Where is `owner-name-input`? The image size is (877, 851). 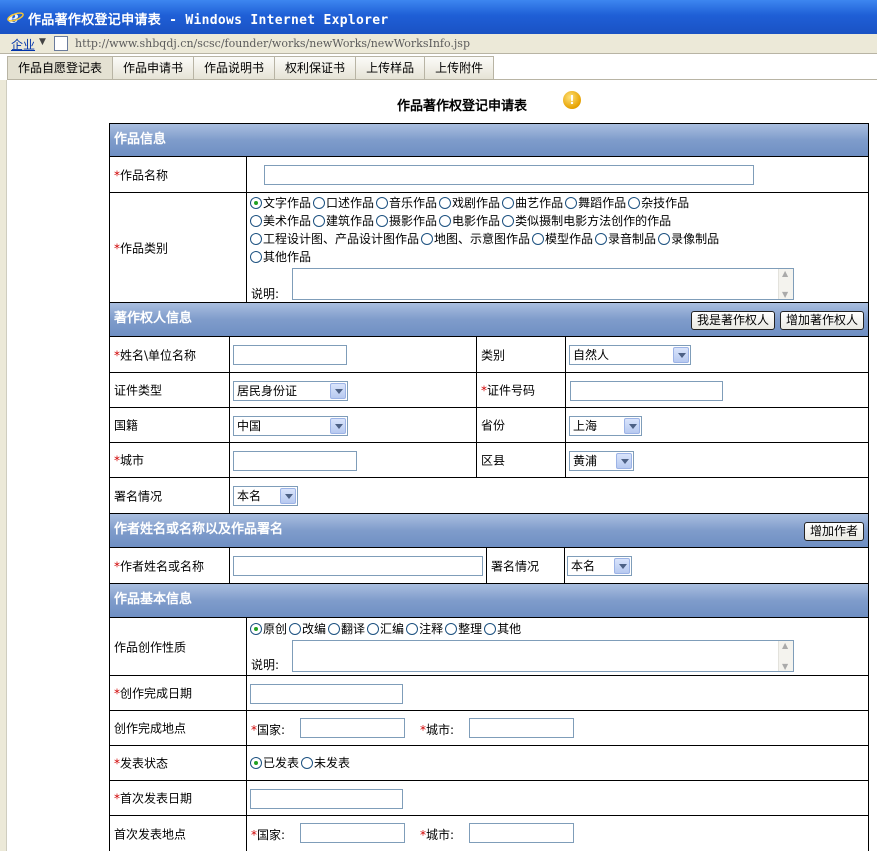 owner-name-input is located at coordinates (290, 355).